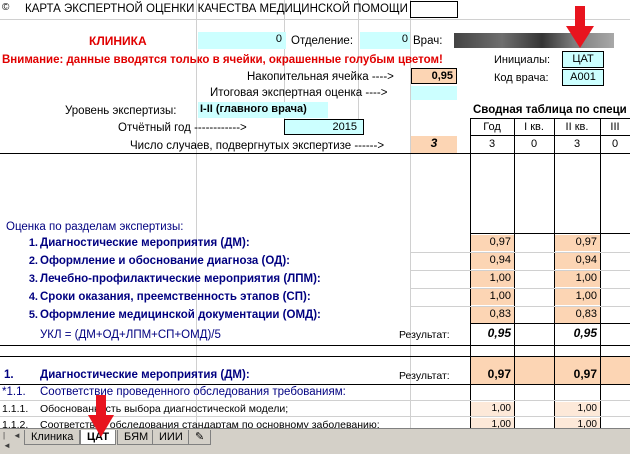 This screenshot has height=454, width=630. Describe the element at coordinates (33, 315) in the screenshot. I see `section-num: 5.` at that location.